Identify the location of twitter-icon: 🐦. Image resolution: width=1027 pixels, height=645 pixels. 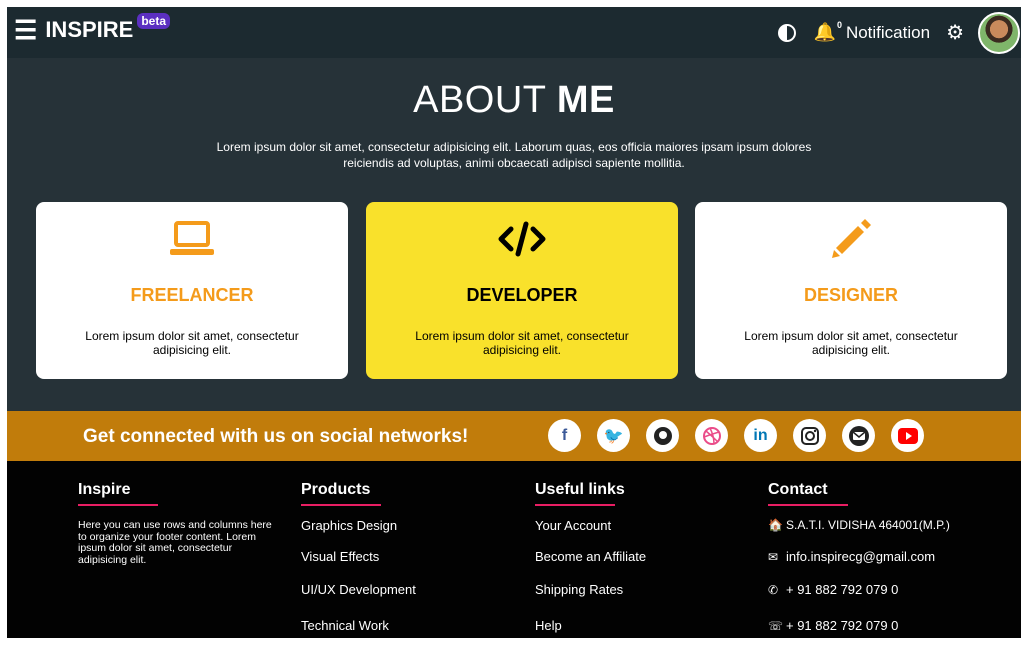
(613, 435).